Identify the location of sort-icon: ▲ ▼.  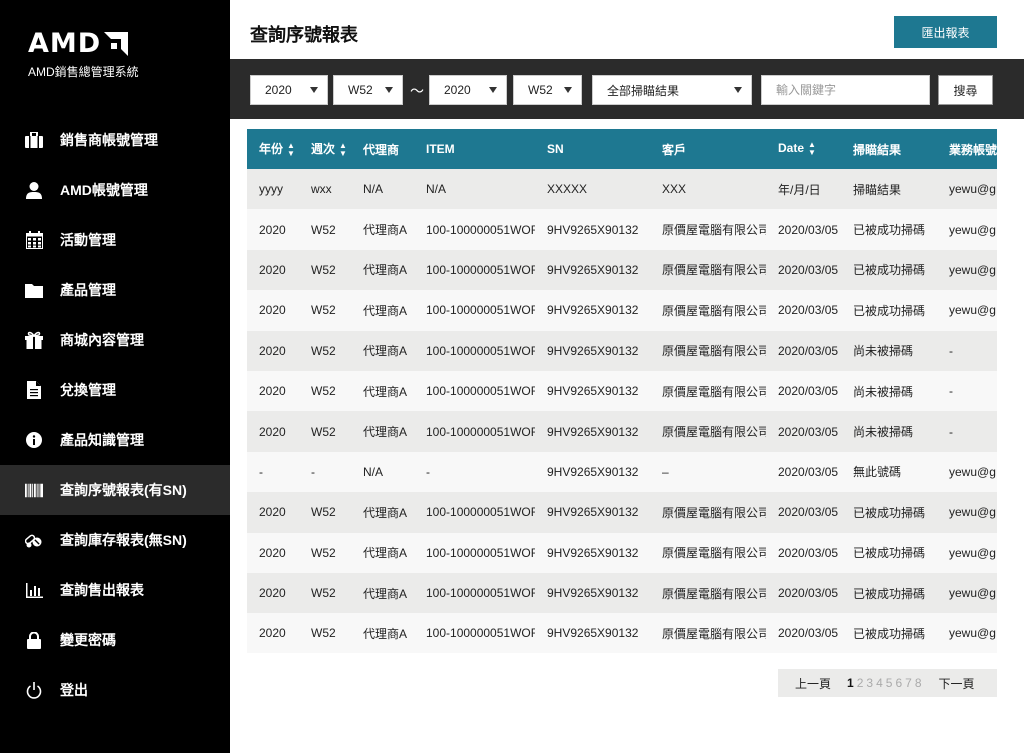
(291, 149).